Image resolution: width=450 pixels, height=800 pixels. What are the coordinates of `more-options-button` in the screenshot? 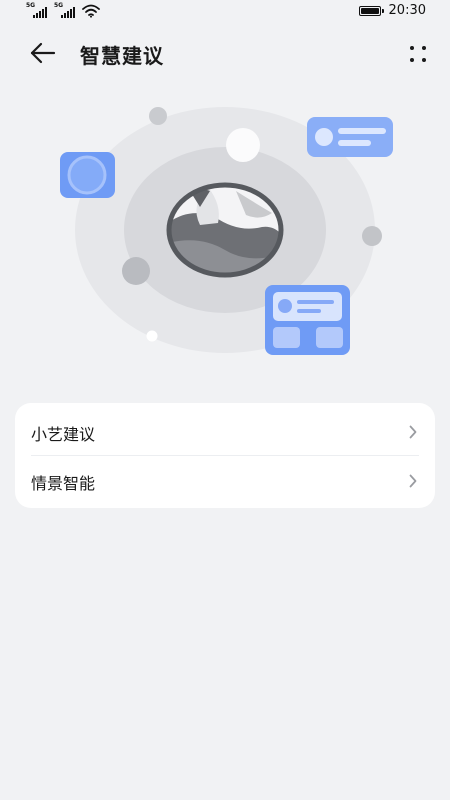 It's located at (418, 54).